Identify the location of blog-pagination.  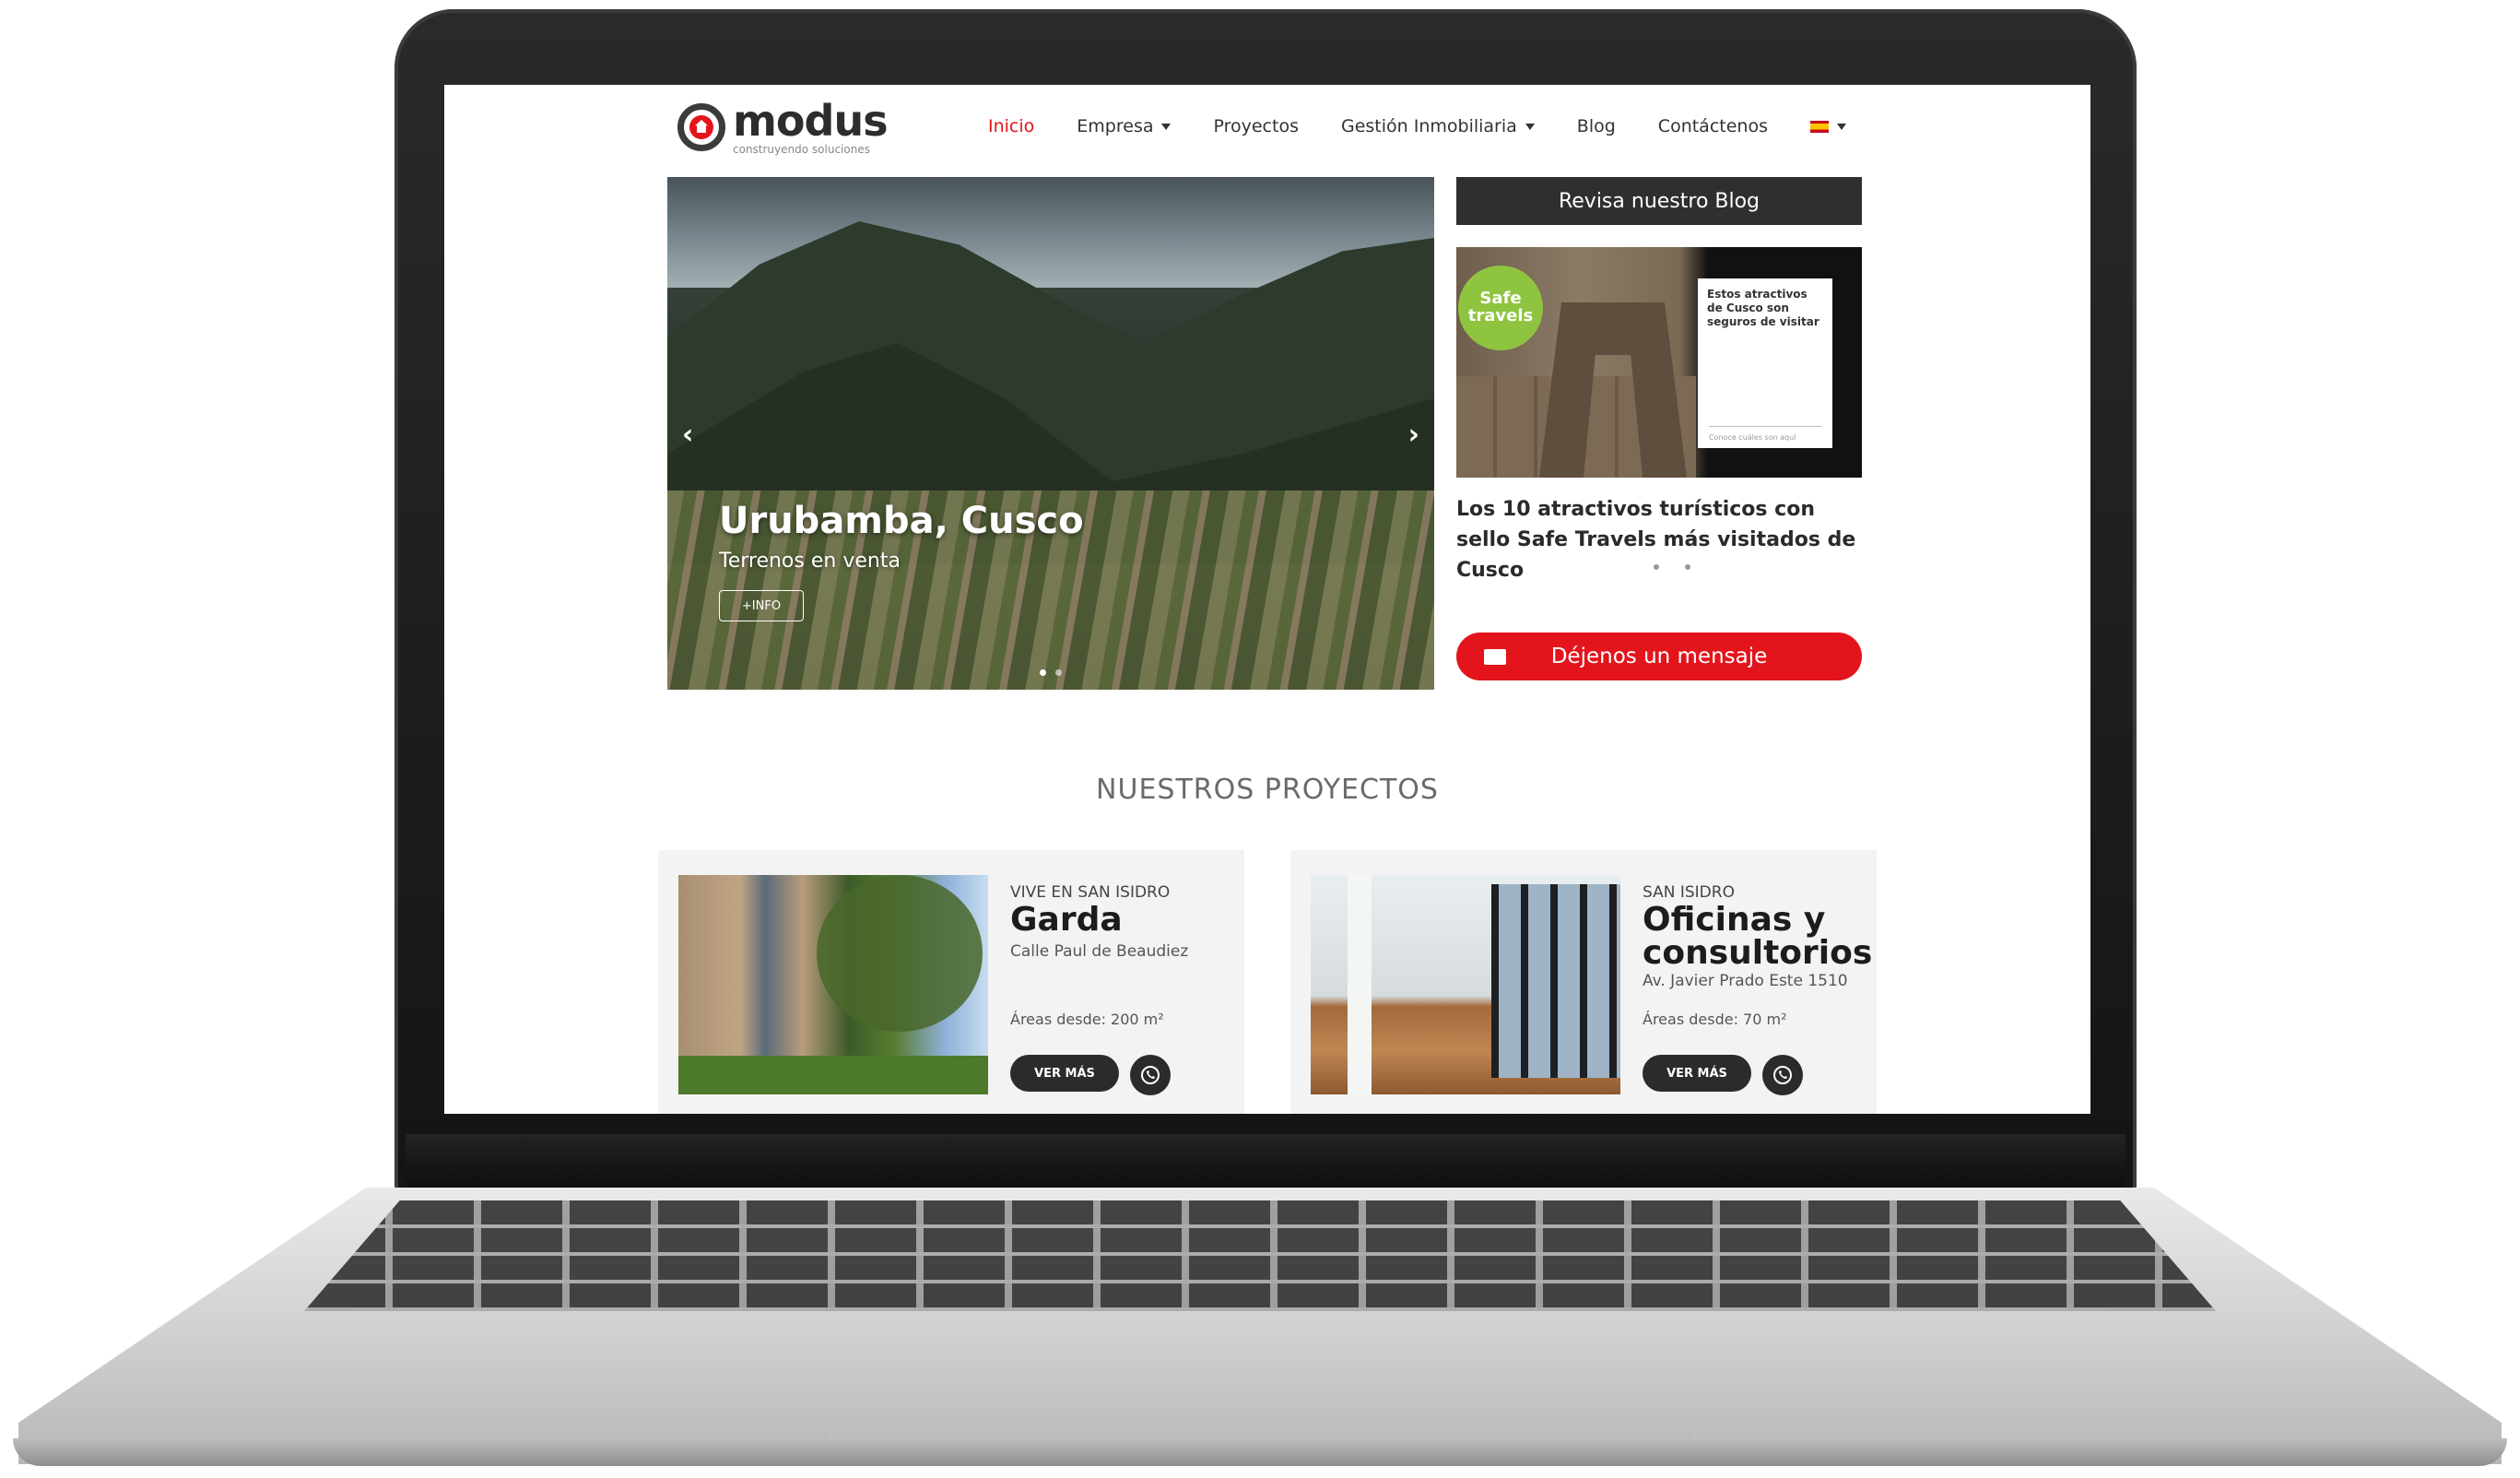
(1672, 567).